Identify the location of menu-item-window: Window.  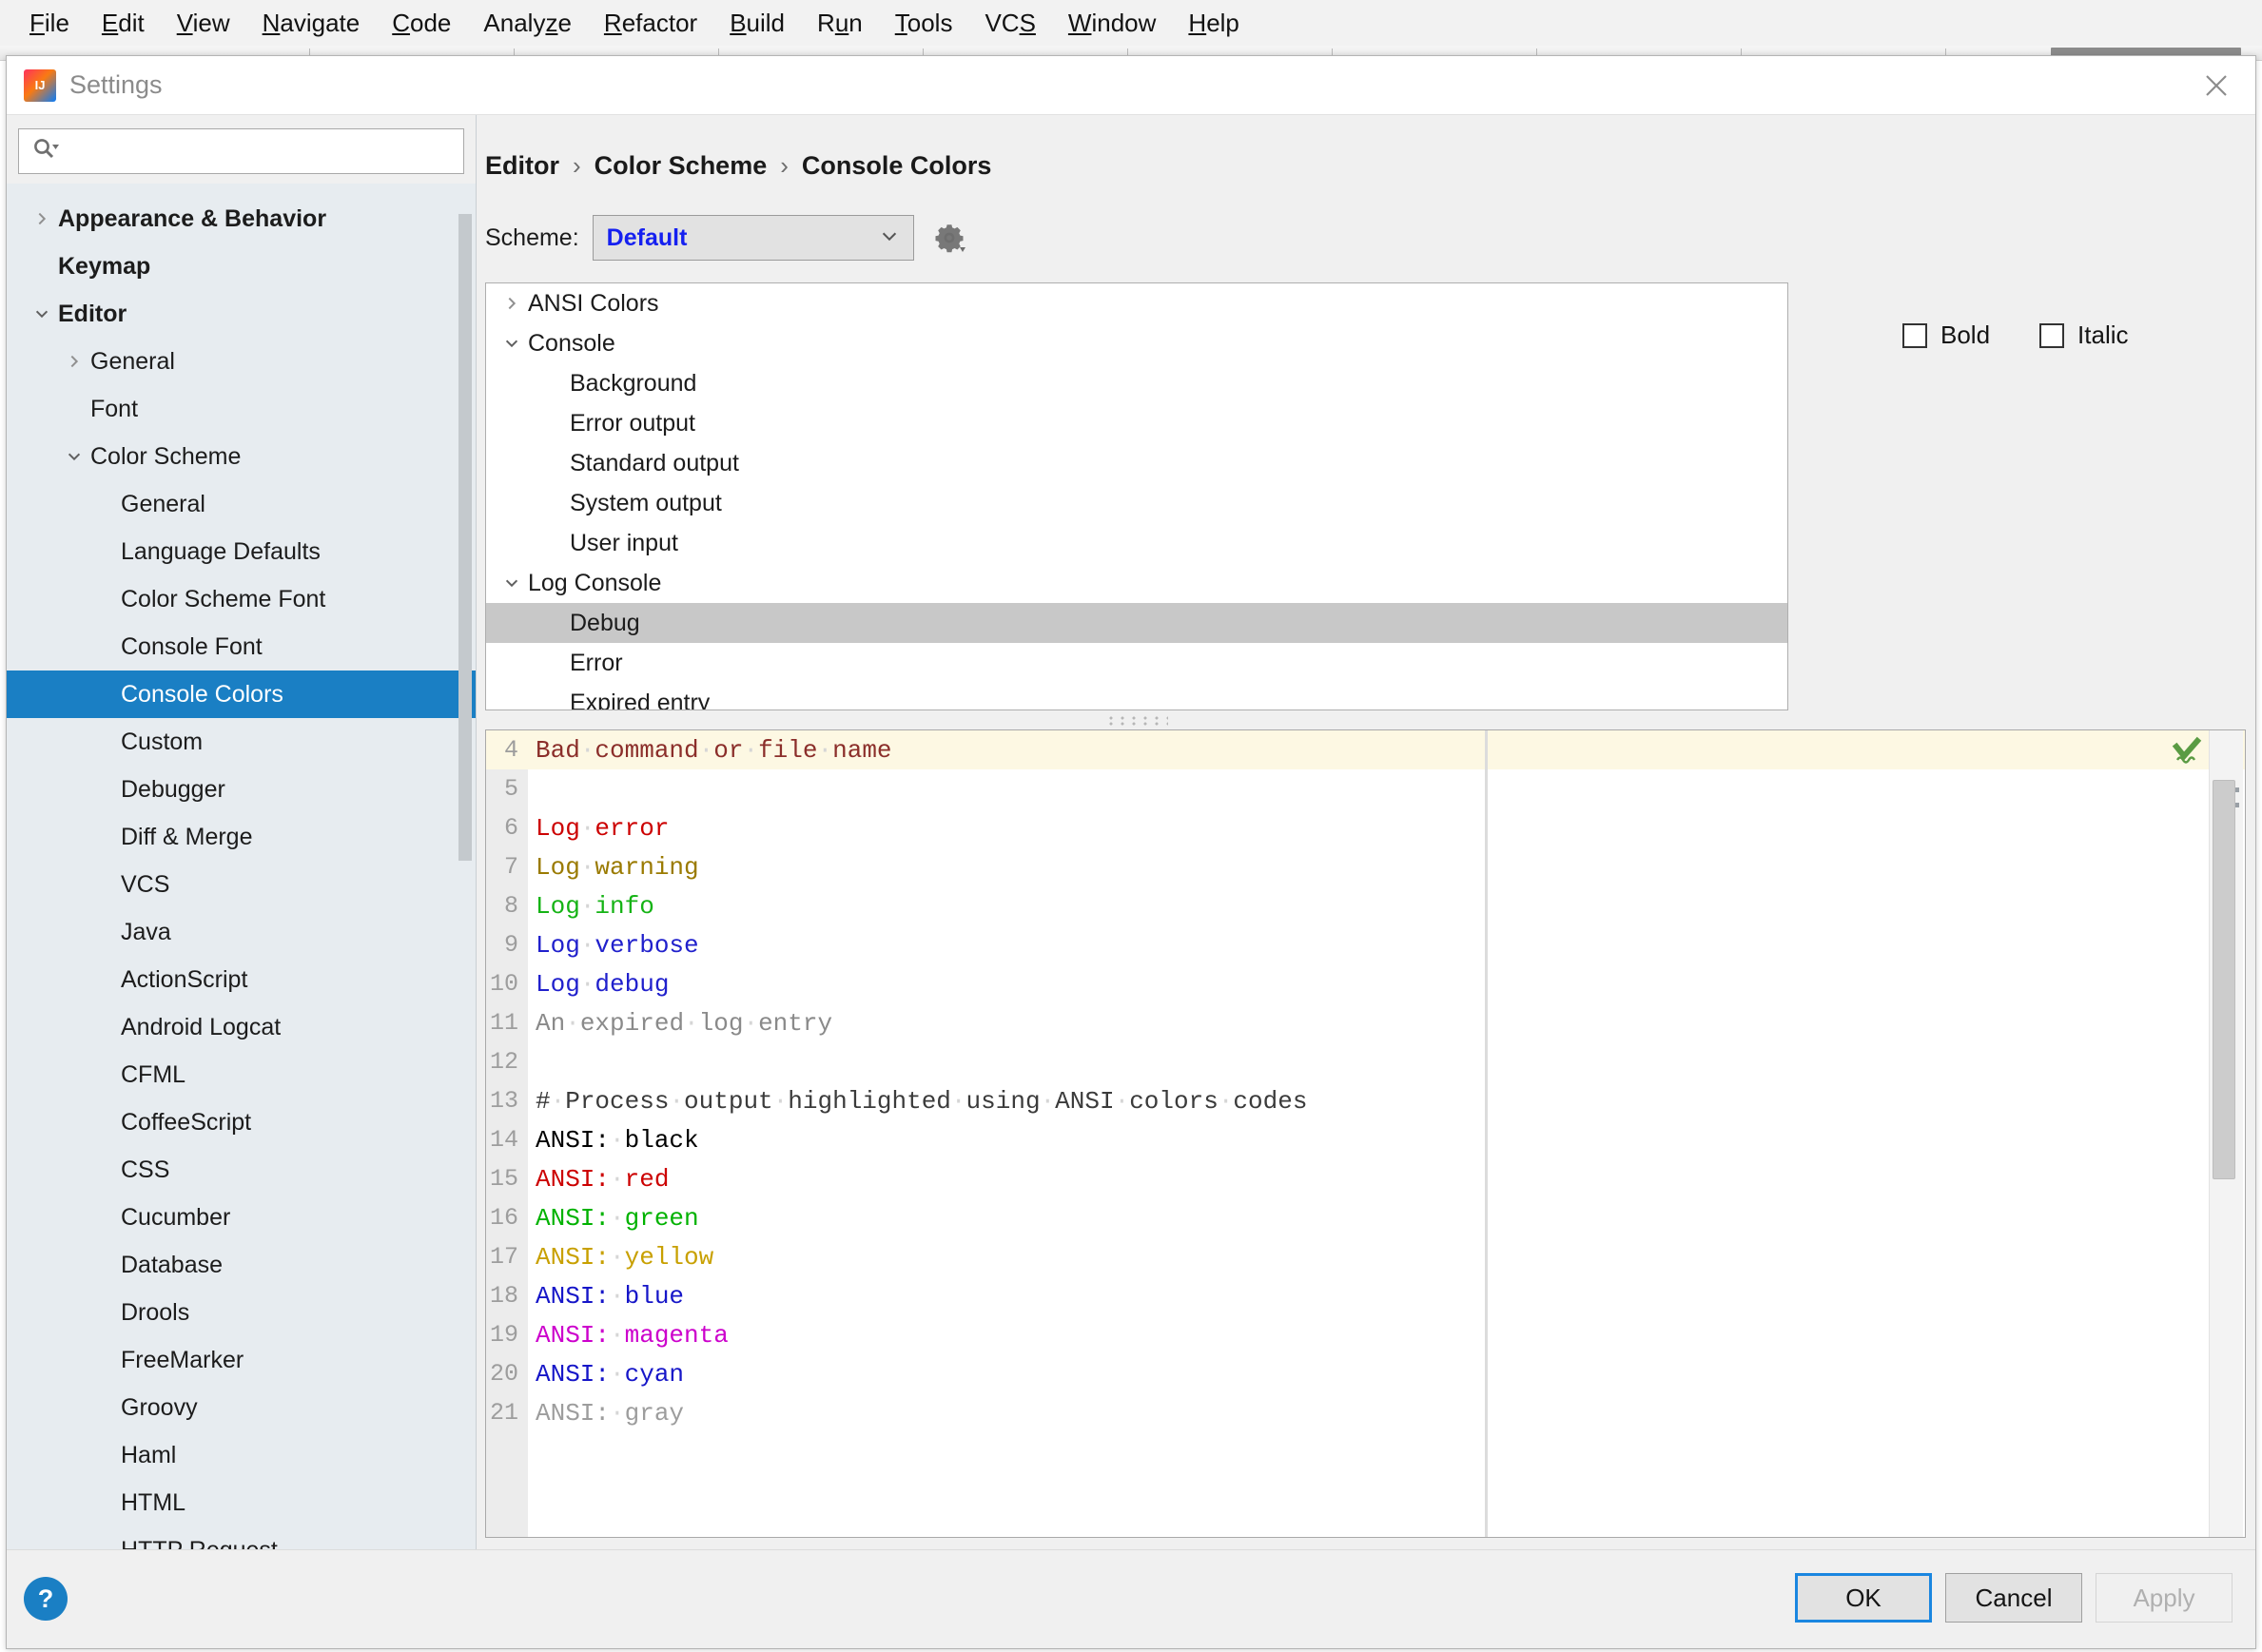
(1112, 23).